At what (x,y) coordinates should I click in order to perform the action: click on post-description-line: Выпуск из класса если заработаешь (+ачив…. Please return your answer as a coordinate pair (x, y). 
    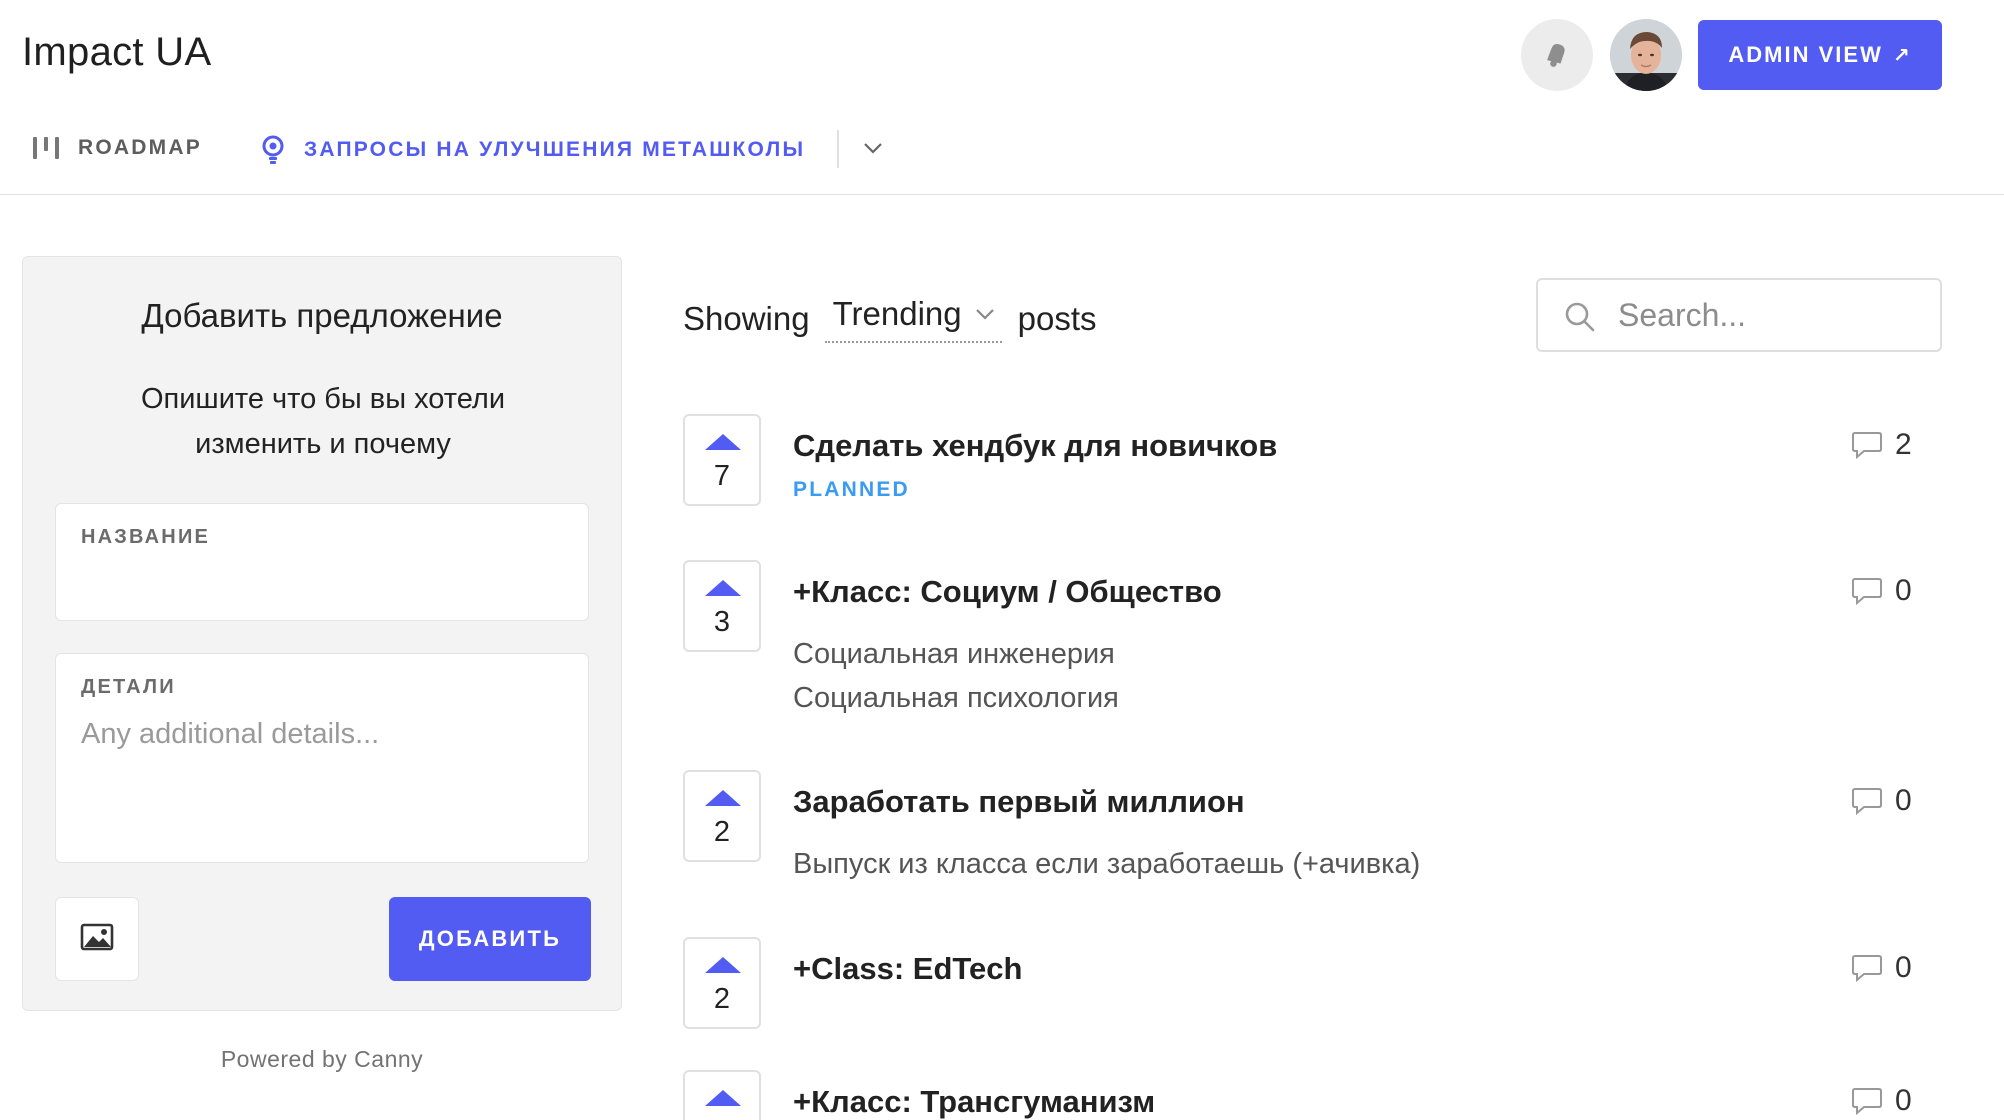
    Looking at the image, I should click on (1107, 864).